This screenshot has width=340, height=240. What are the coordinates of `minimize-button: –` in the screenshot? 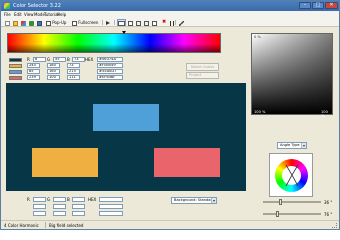 It's located at (305, 5).